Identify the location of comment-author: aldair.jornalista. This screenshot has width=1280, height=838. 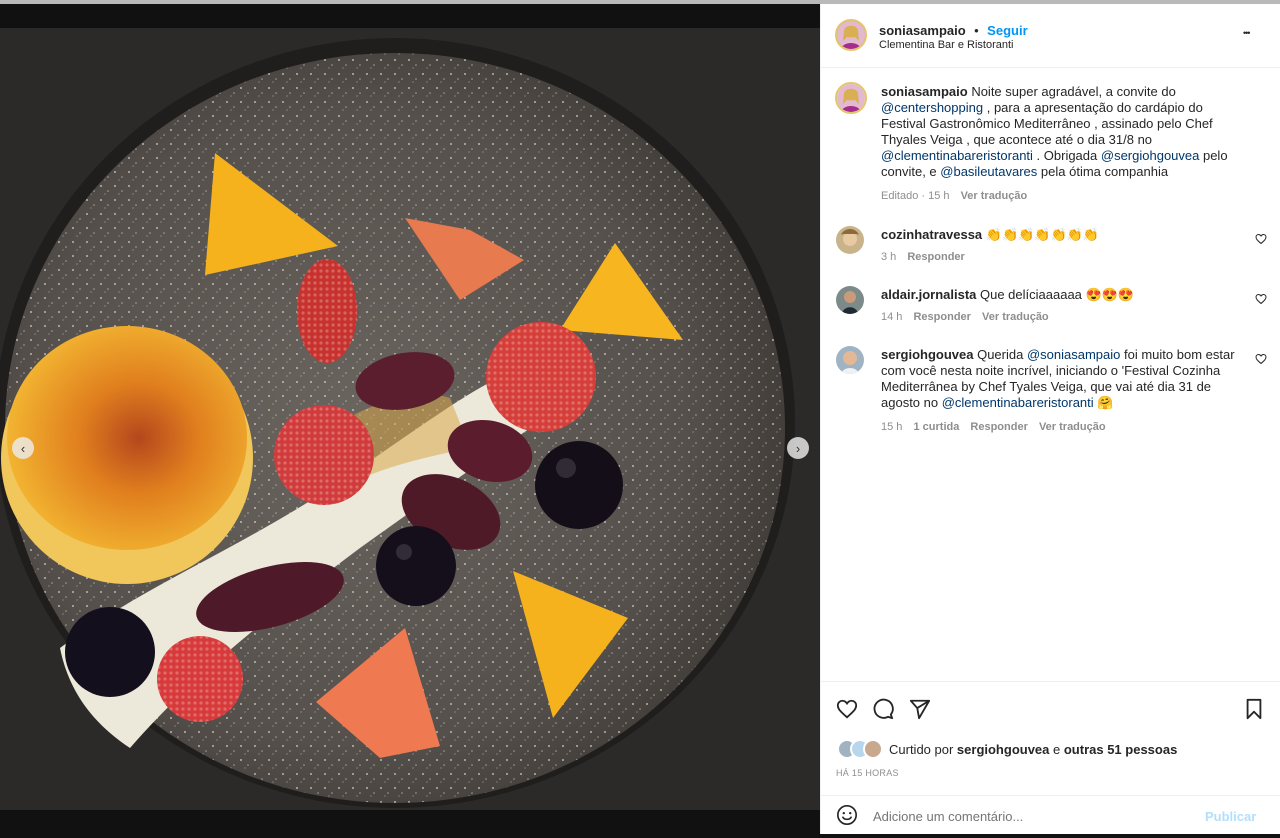
(928, 294).